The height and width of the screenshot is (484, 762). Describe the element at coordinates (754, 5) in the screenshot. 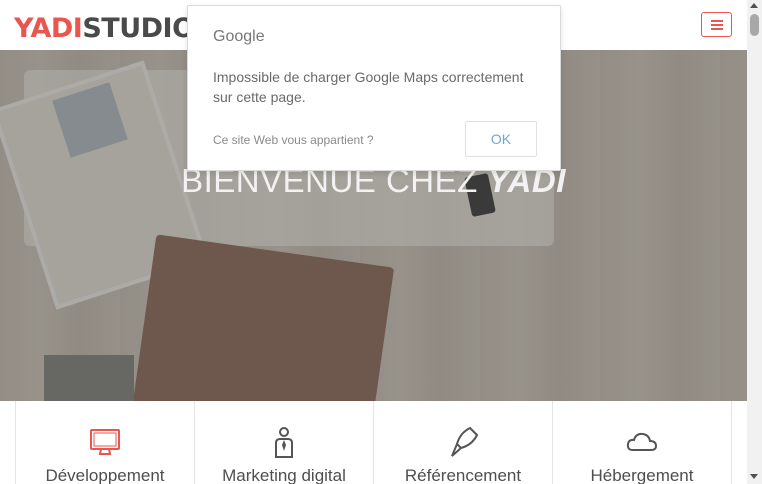

I see `scroll-up-arrow-icon` at that location.